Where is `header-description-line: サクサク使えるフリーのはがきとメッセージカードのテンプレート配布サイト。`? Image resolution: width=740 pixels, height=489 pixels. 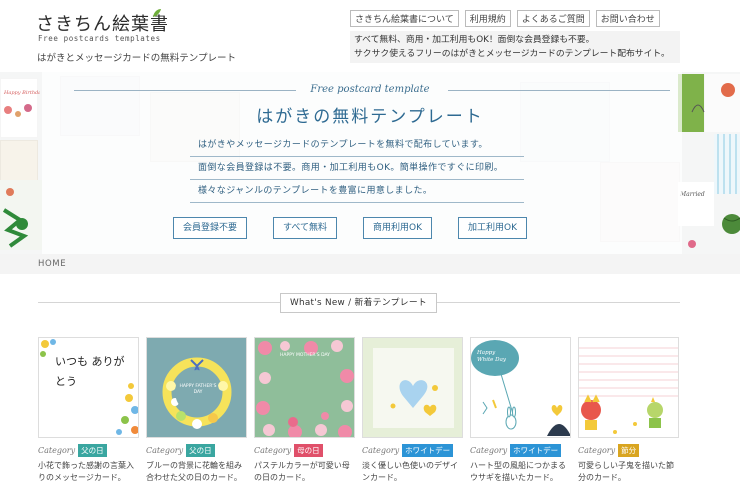
header-description-line: サクサク使えるフリーのはがきとメッセージカードのテンプレート配布サイト。 is located at coordinates (512, 54).